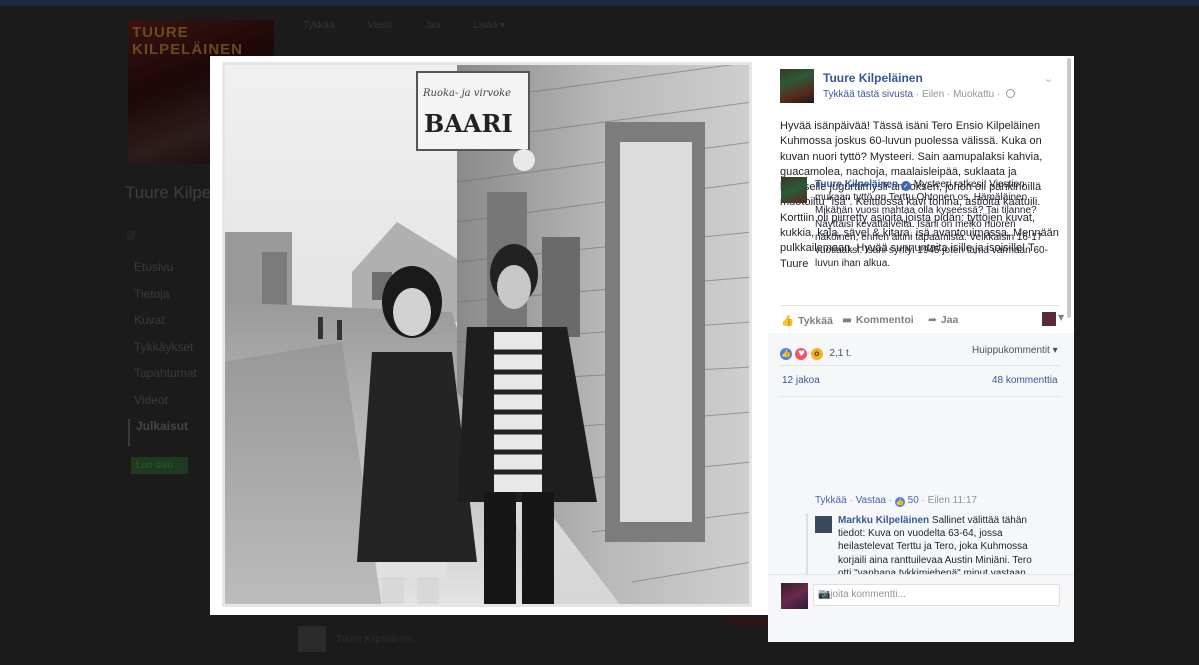  What do you see at coordinates (801, 380) in the screenshot?
I see `shares-count: 12 jakoa` at bounding box center [801, 380].